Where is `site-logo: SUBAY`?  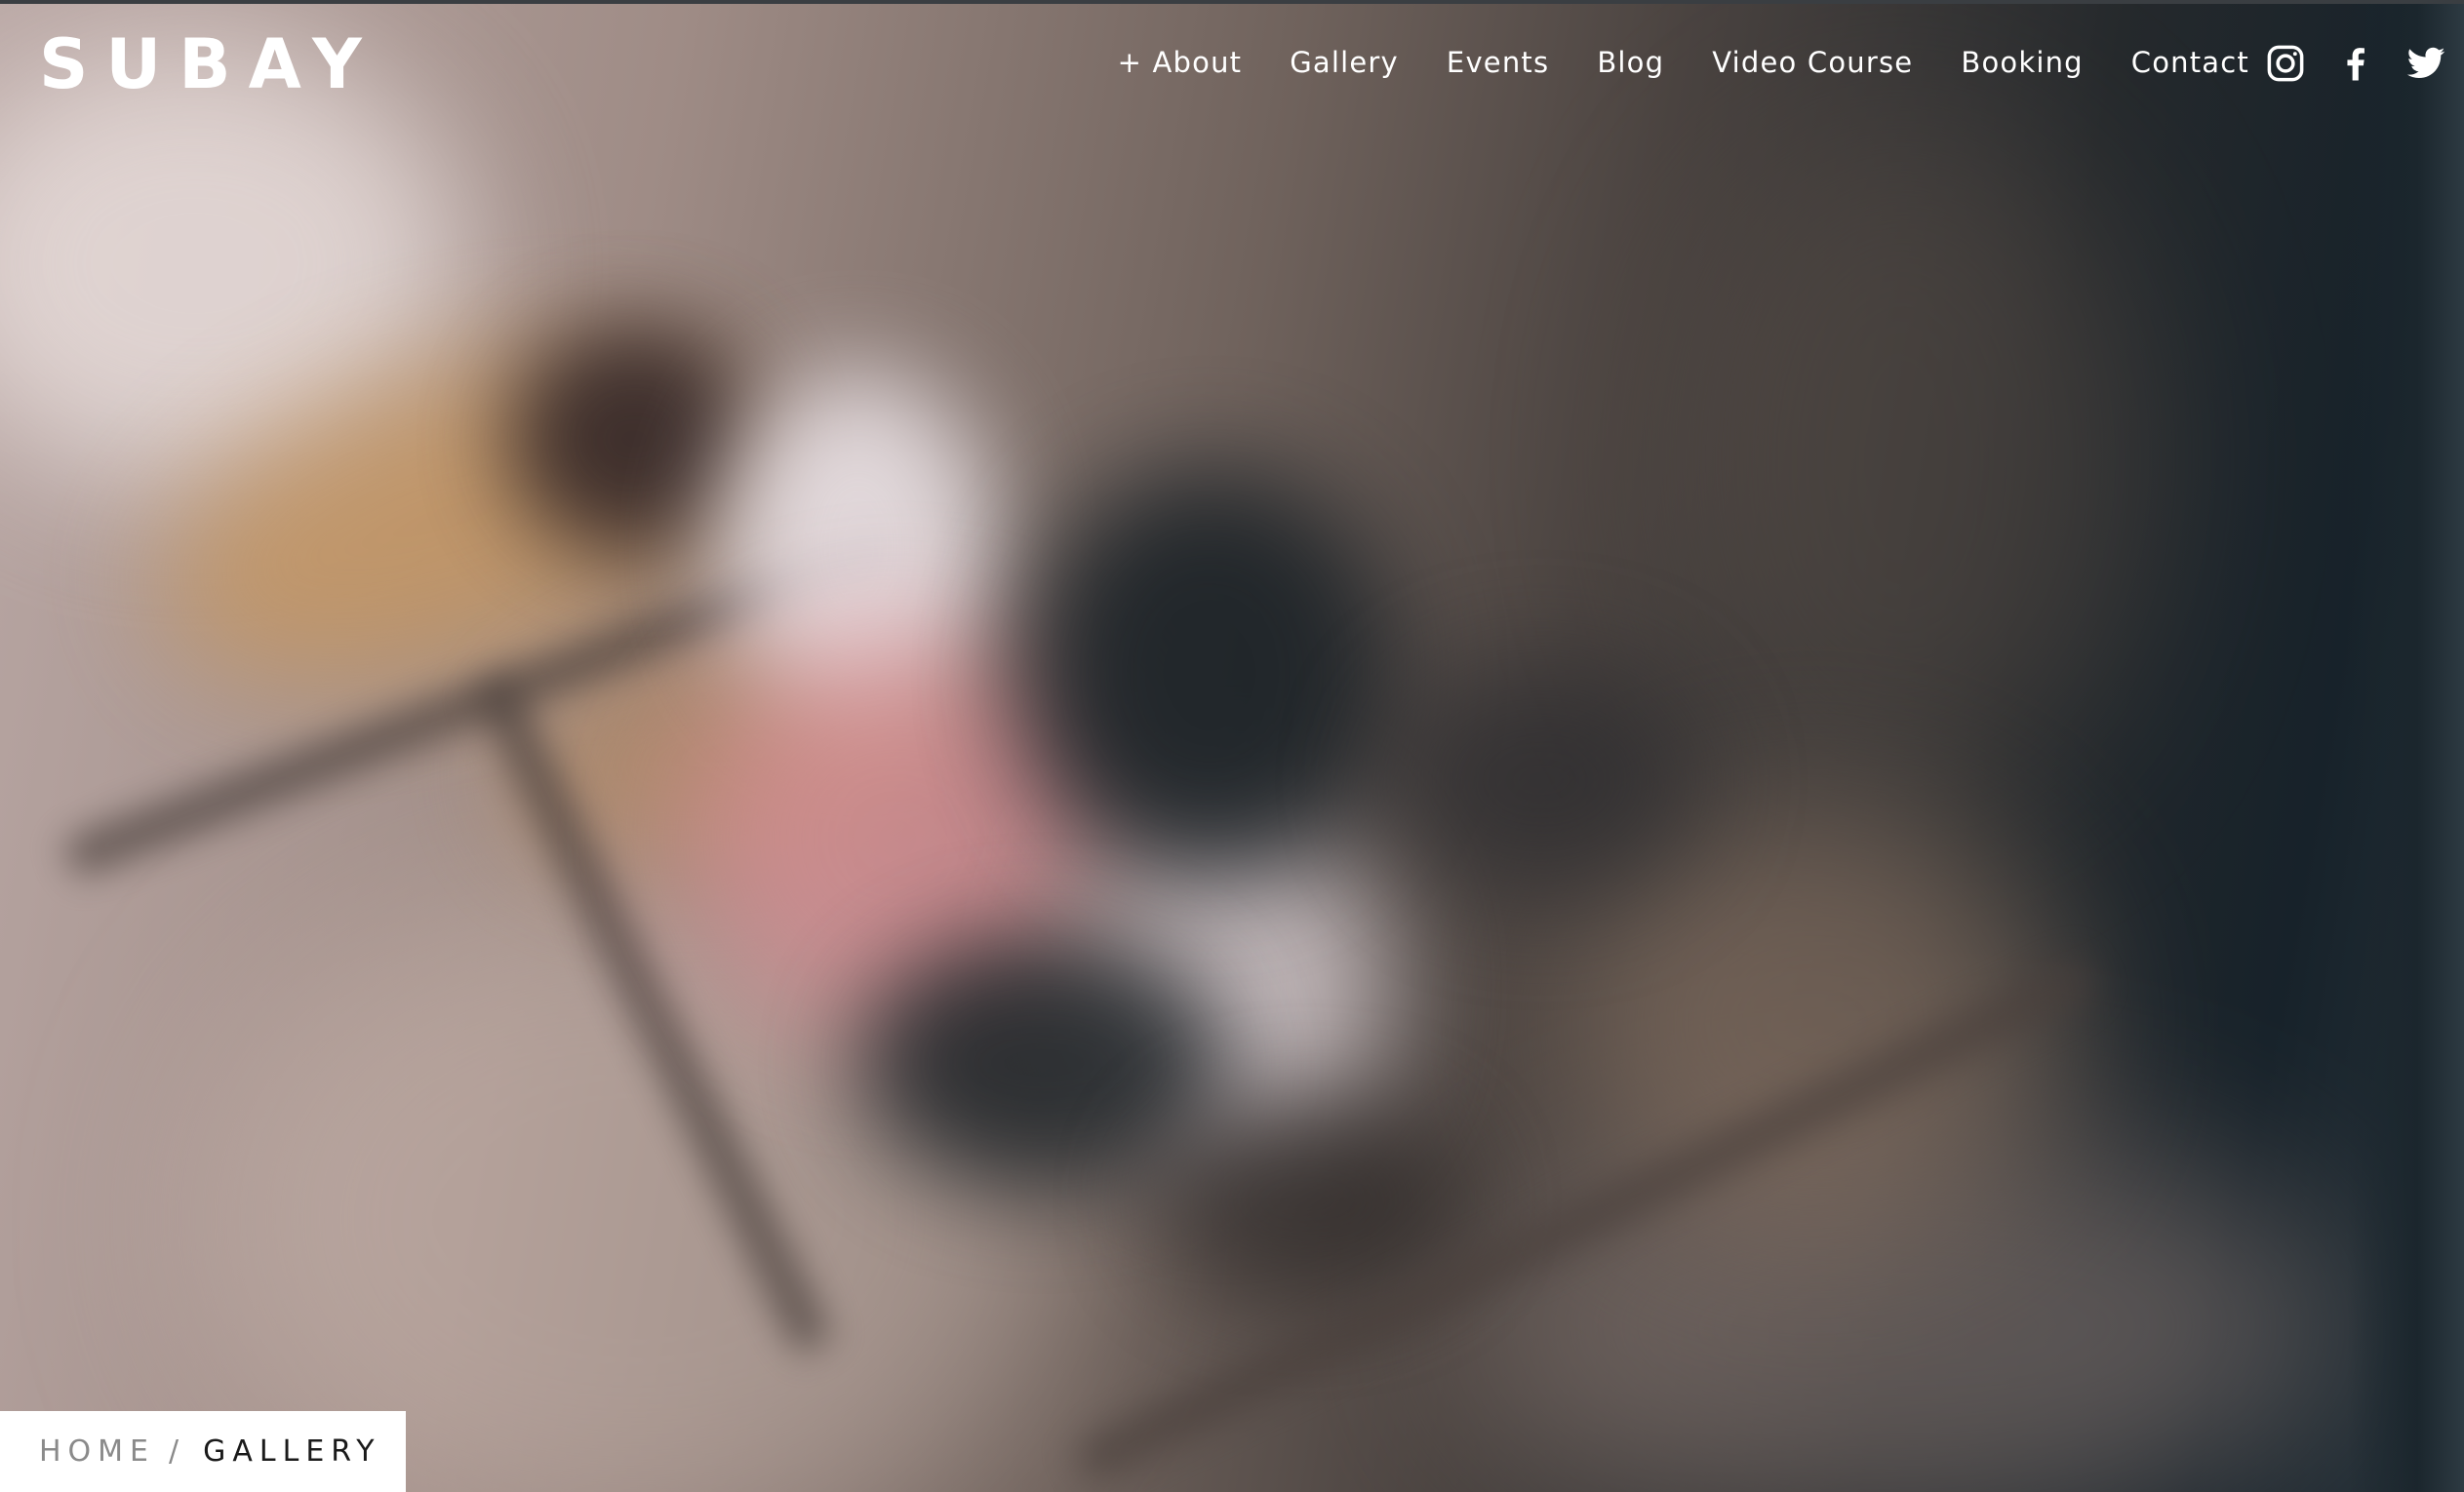 site-logo: SUBAY is located at coordinates (209, 64).